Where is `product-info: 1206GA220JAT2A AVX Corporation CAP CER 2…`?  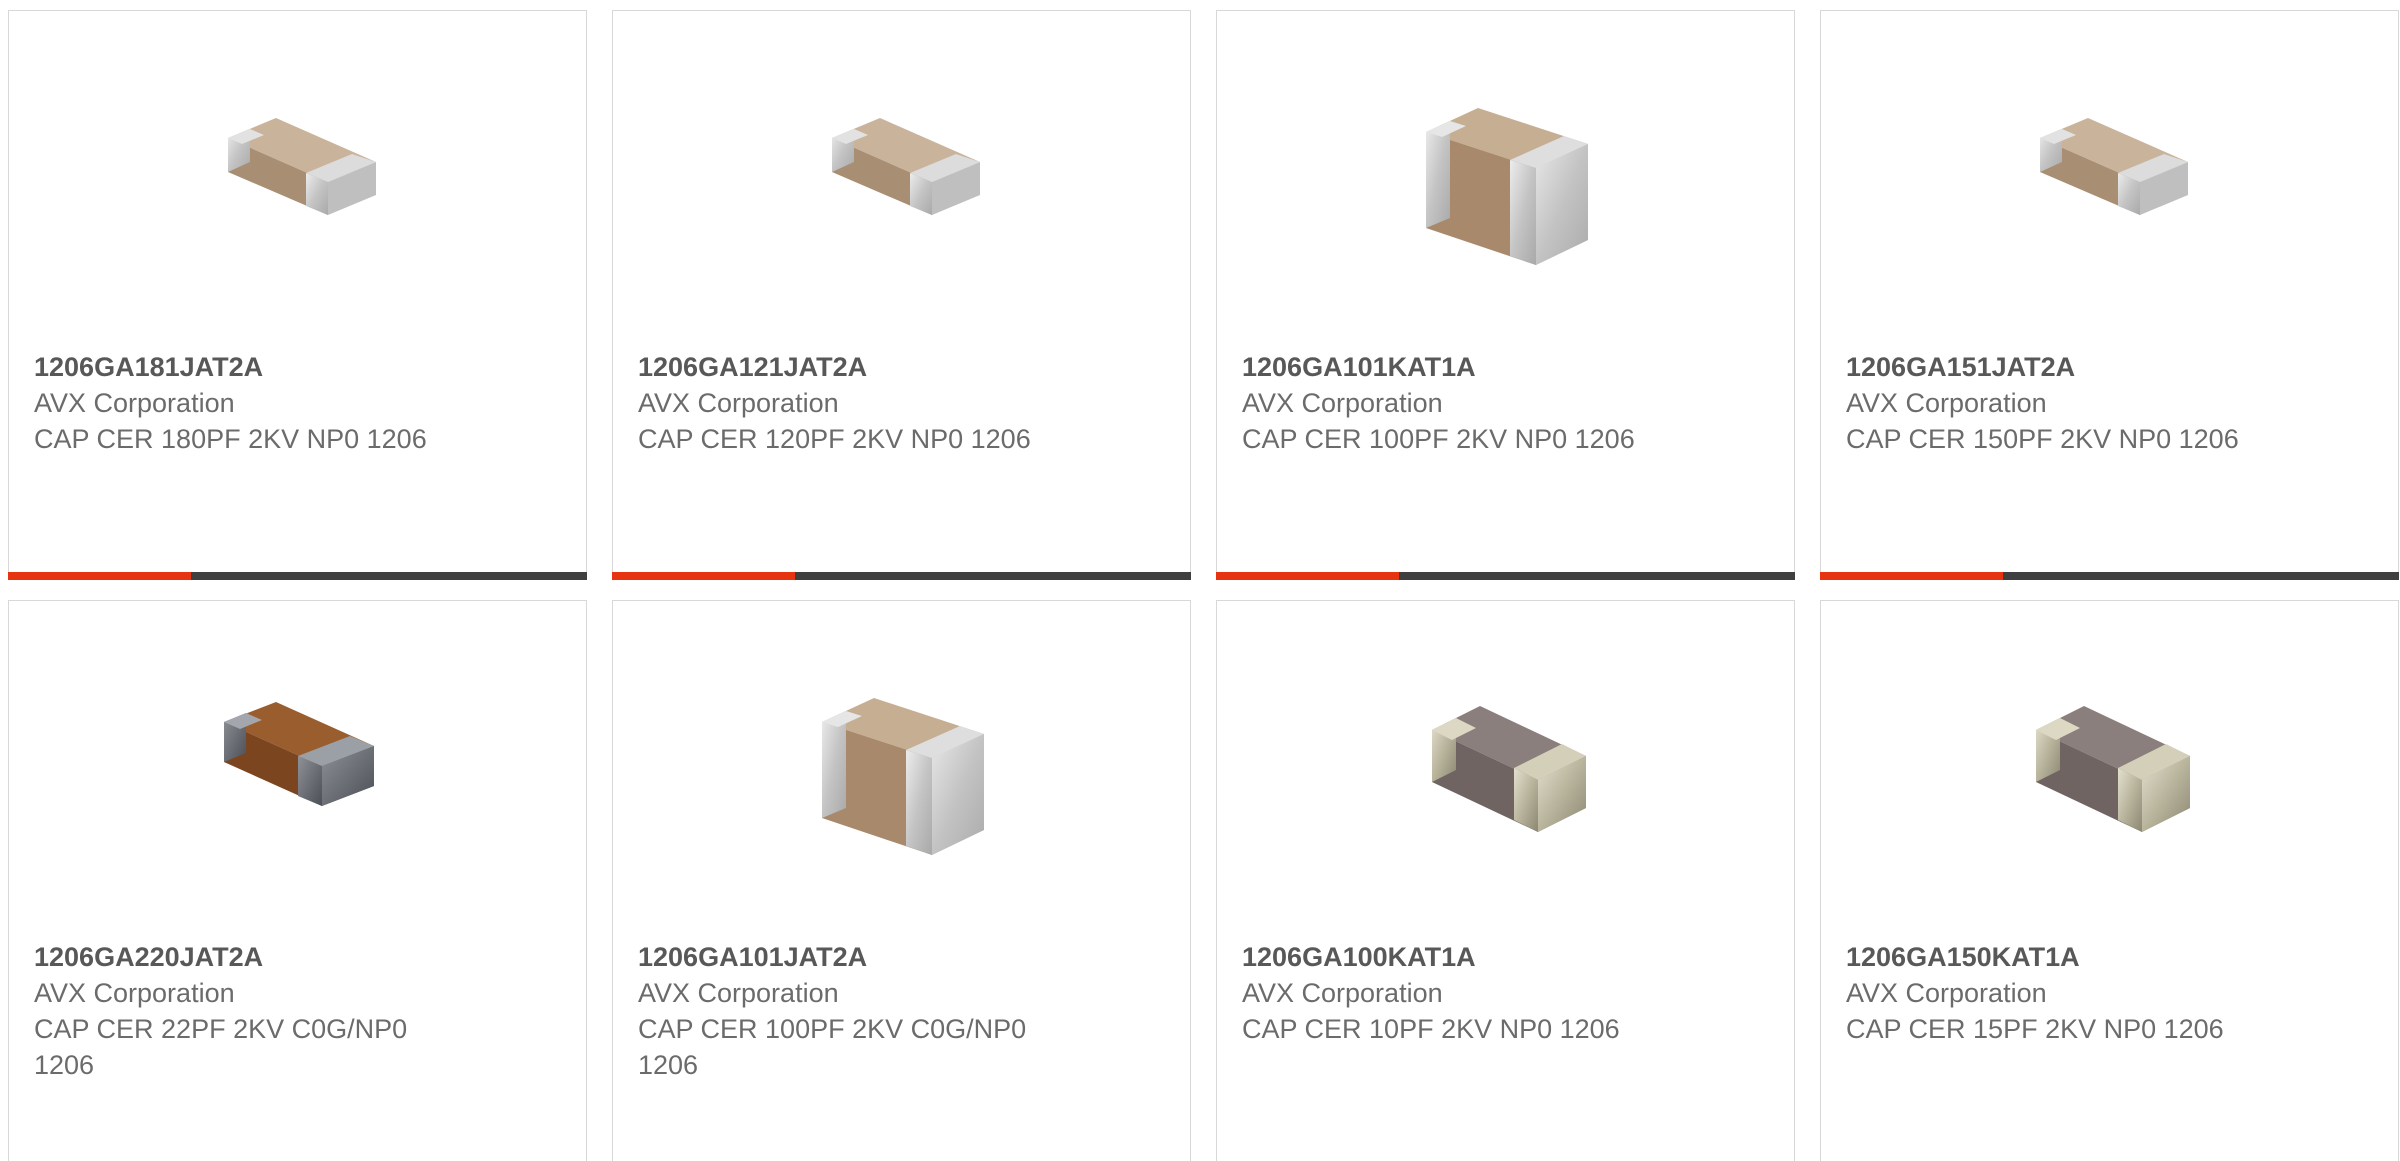
product-info: 1206GA220JAT2A AVX Corporation CAP CER 2… is located at coordinates (254, 1011).